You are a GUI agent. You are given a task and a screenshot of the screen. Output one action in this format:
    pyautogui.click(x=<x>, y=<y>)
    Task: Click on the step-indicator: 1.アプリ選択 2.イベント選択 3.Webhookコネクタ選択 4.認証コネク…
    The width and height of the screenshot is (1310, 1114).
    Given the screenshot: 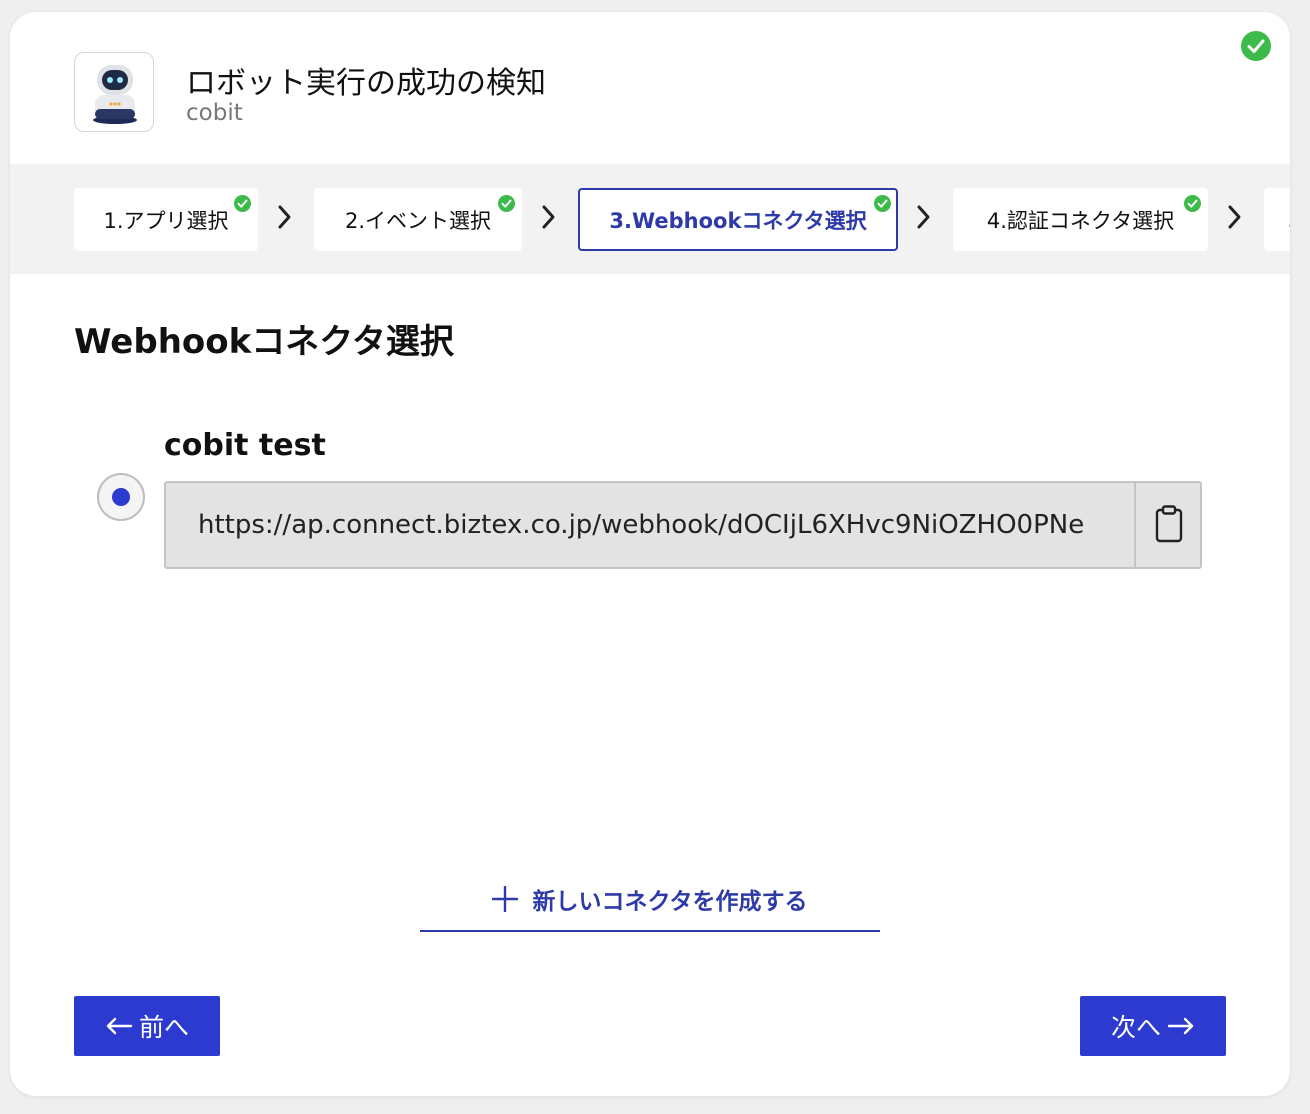 What is the action you would take?
    pyautogui.click(x=650, y=219)
    